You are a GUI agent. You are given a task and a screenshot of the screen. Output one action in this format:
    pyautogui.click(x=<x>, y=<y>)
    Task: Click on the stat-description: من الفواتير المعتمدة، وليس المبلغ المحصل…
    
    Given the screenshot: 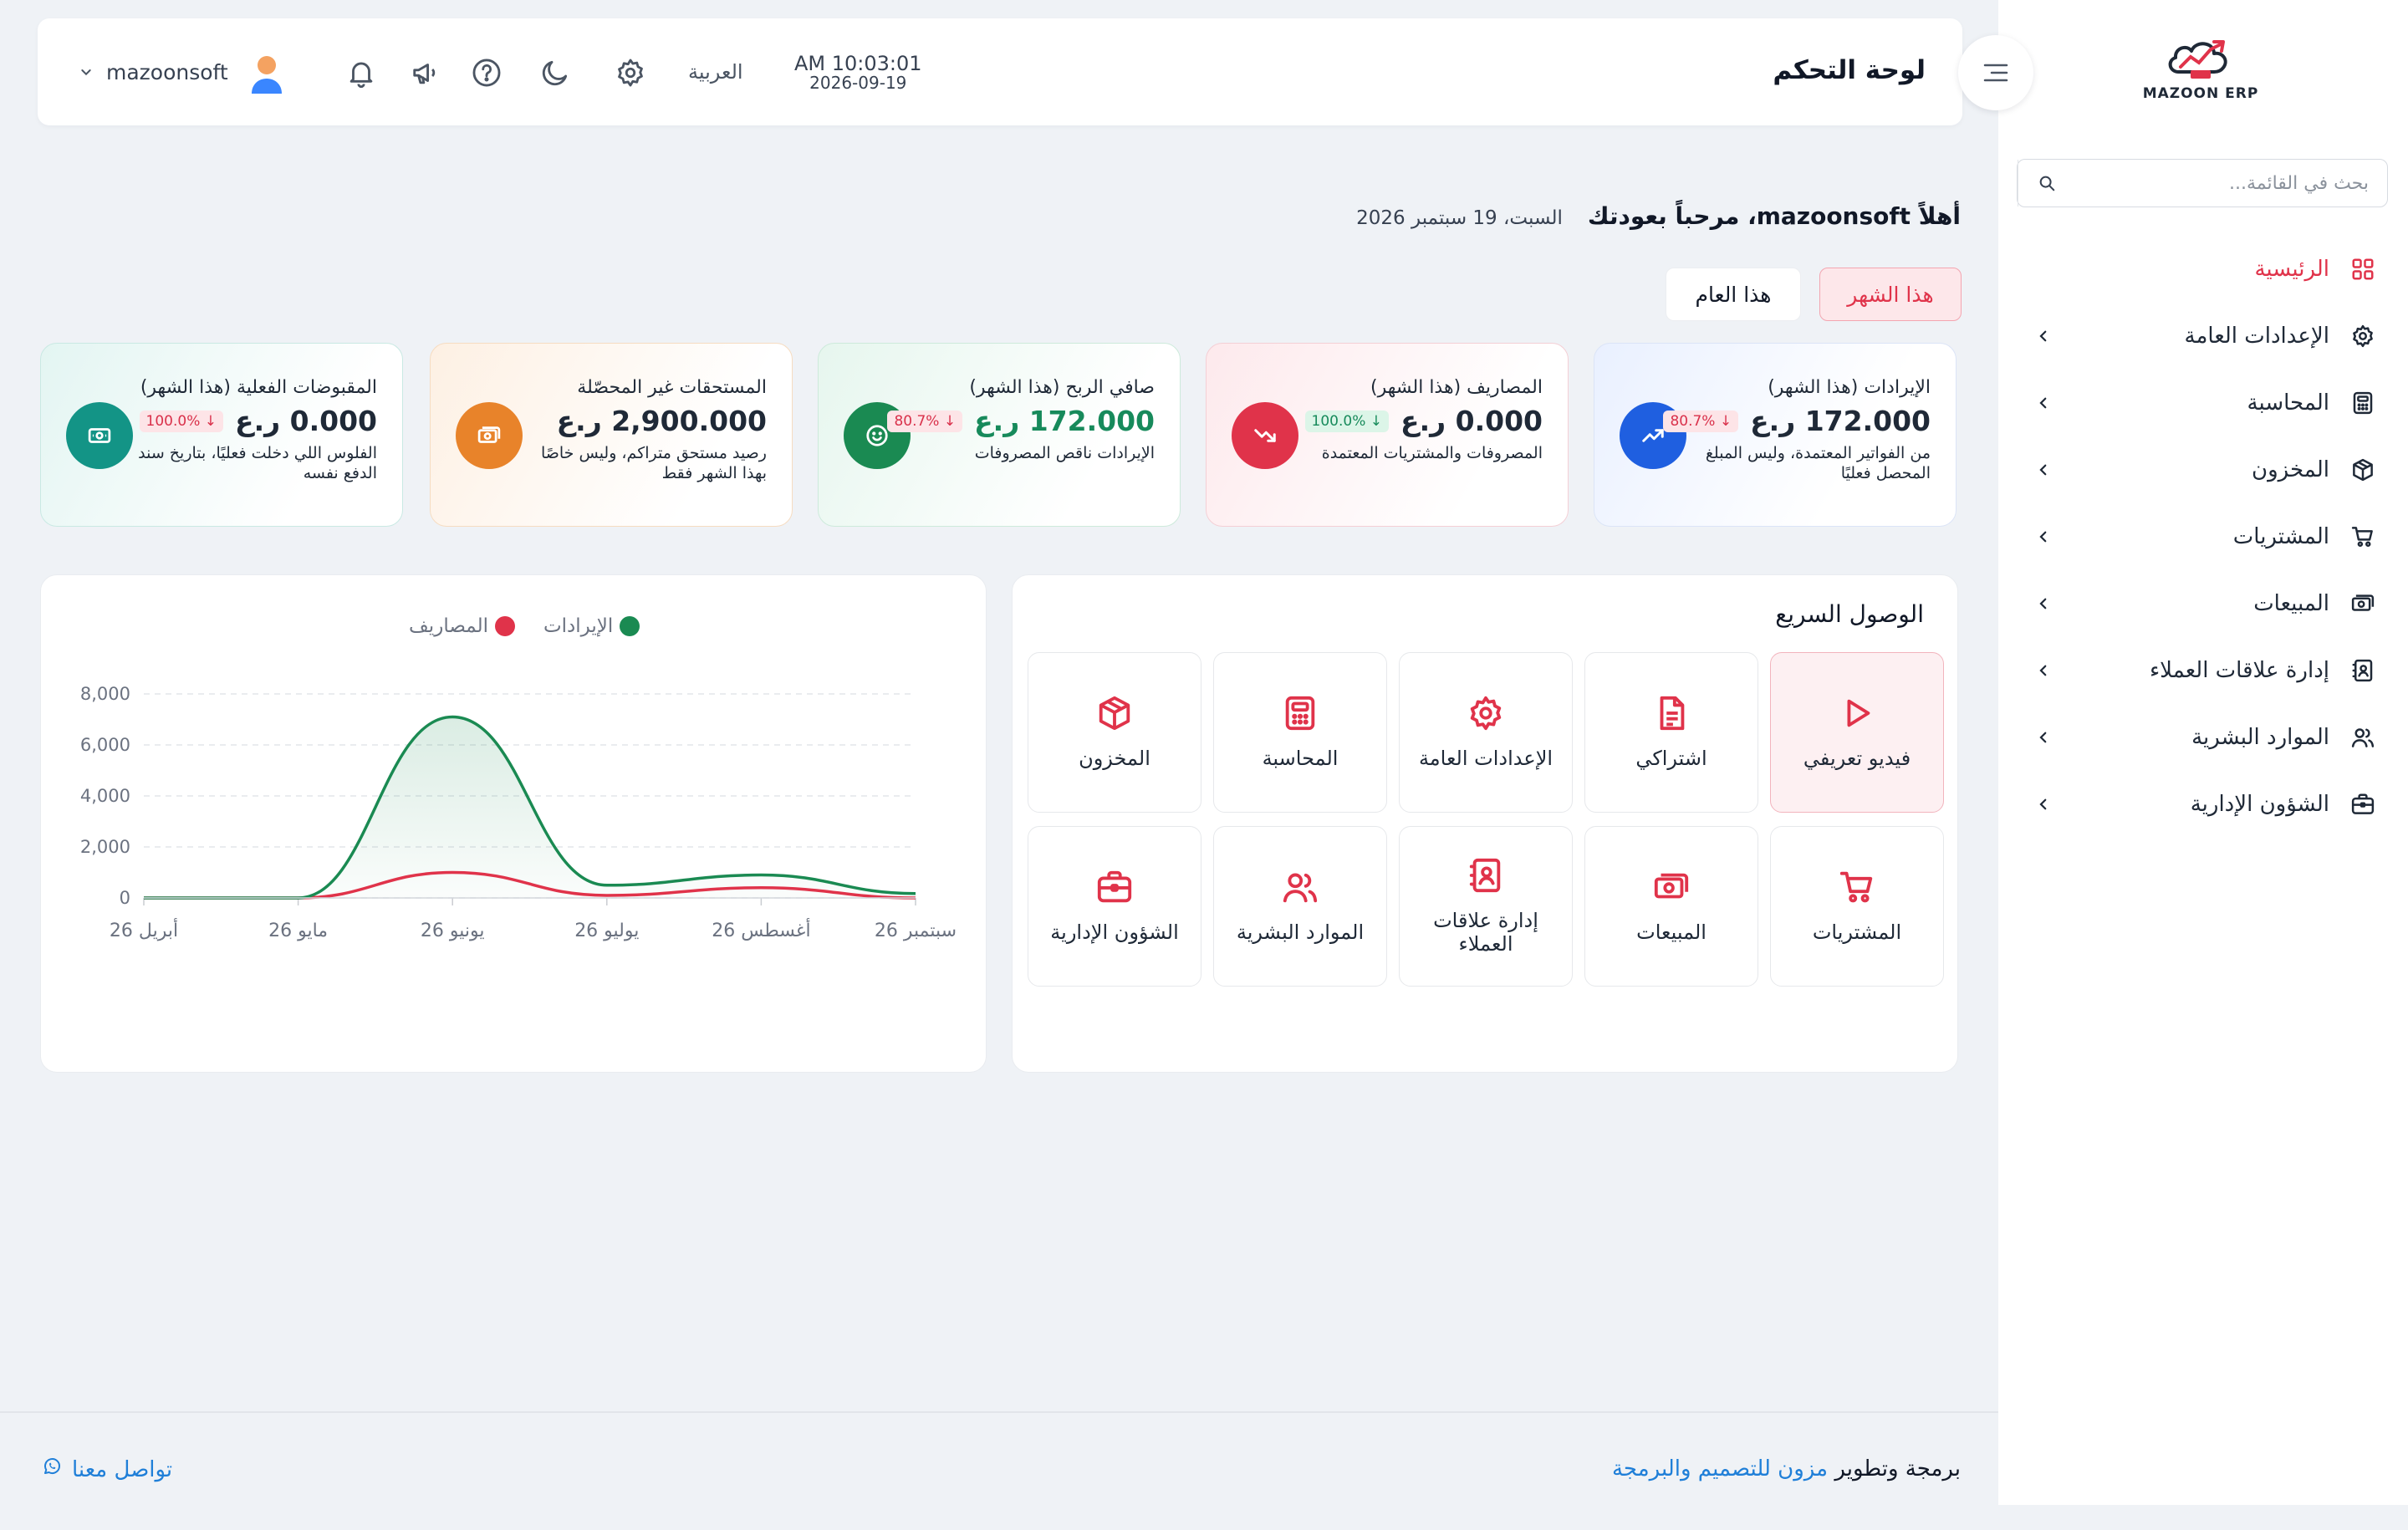 What is the action you would take?
    pyautogui.click(x=1818, y=463)
    